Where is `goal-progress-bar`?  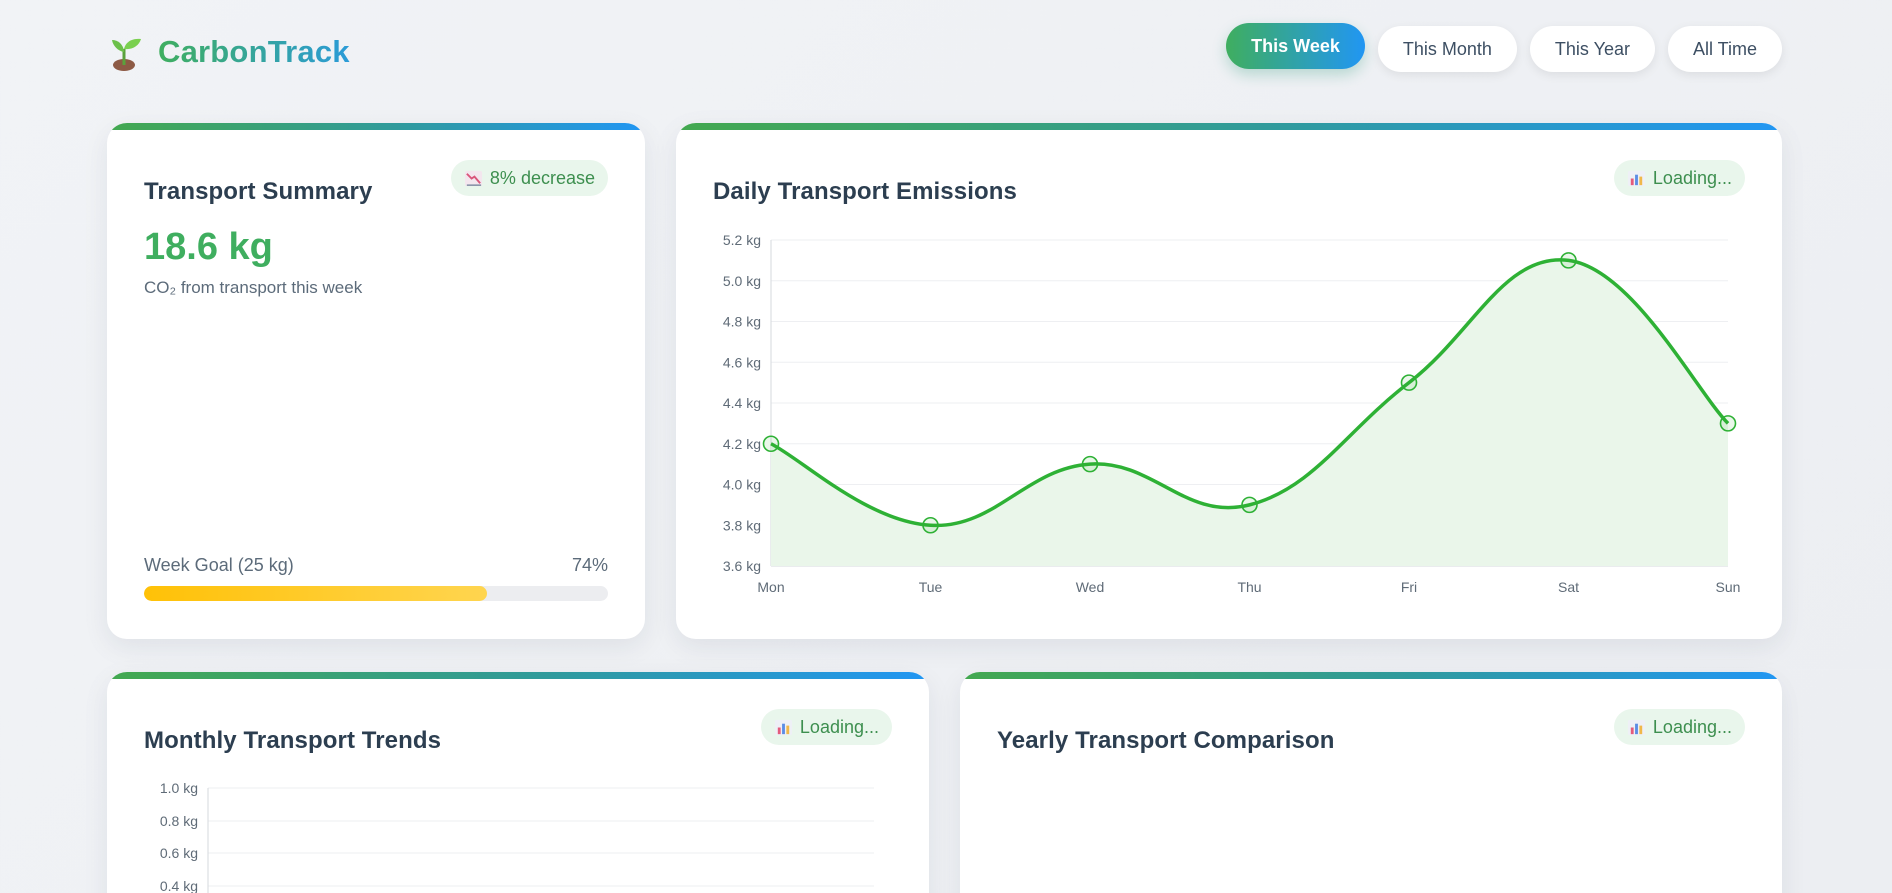
goal-progress-bar is located at coordinates (376, 593).